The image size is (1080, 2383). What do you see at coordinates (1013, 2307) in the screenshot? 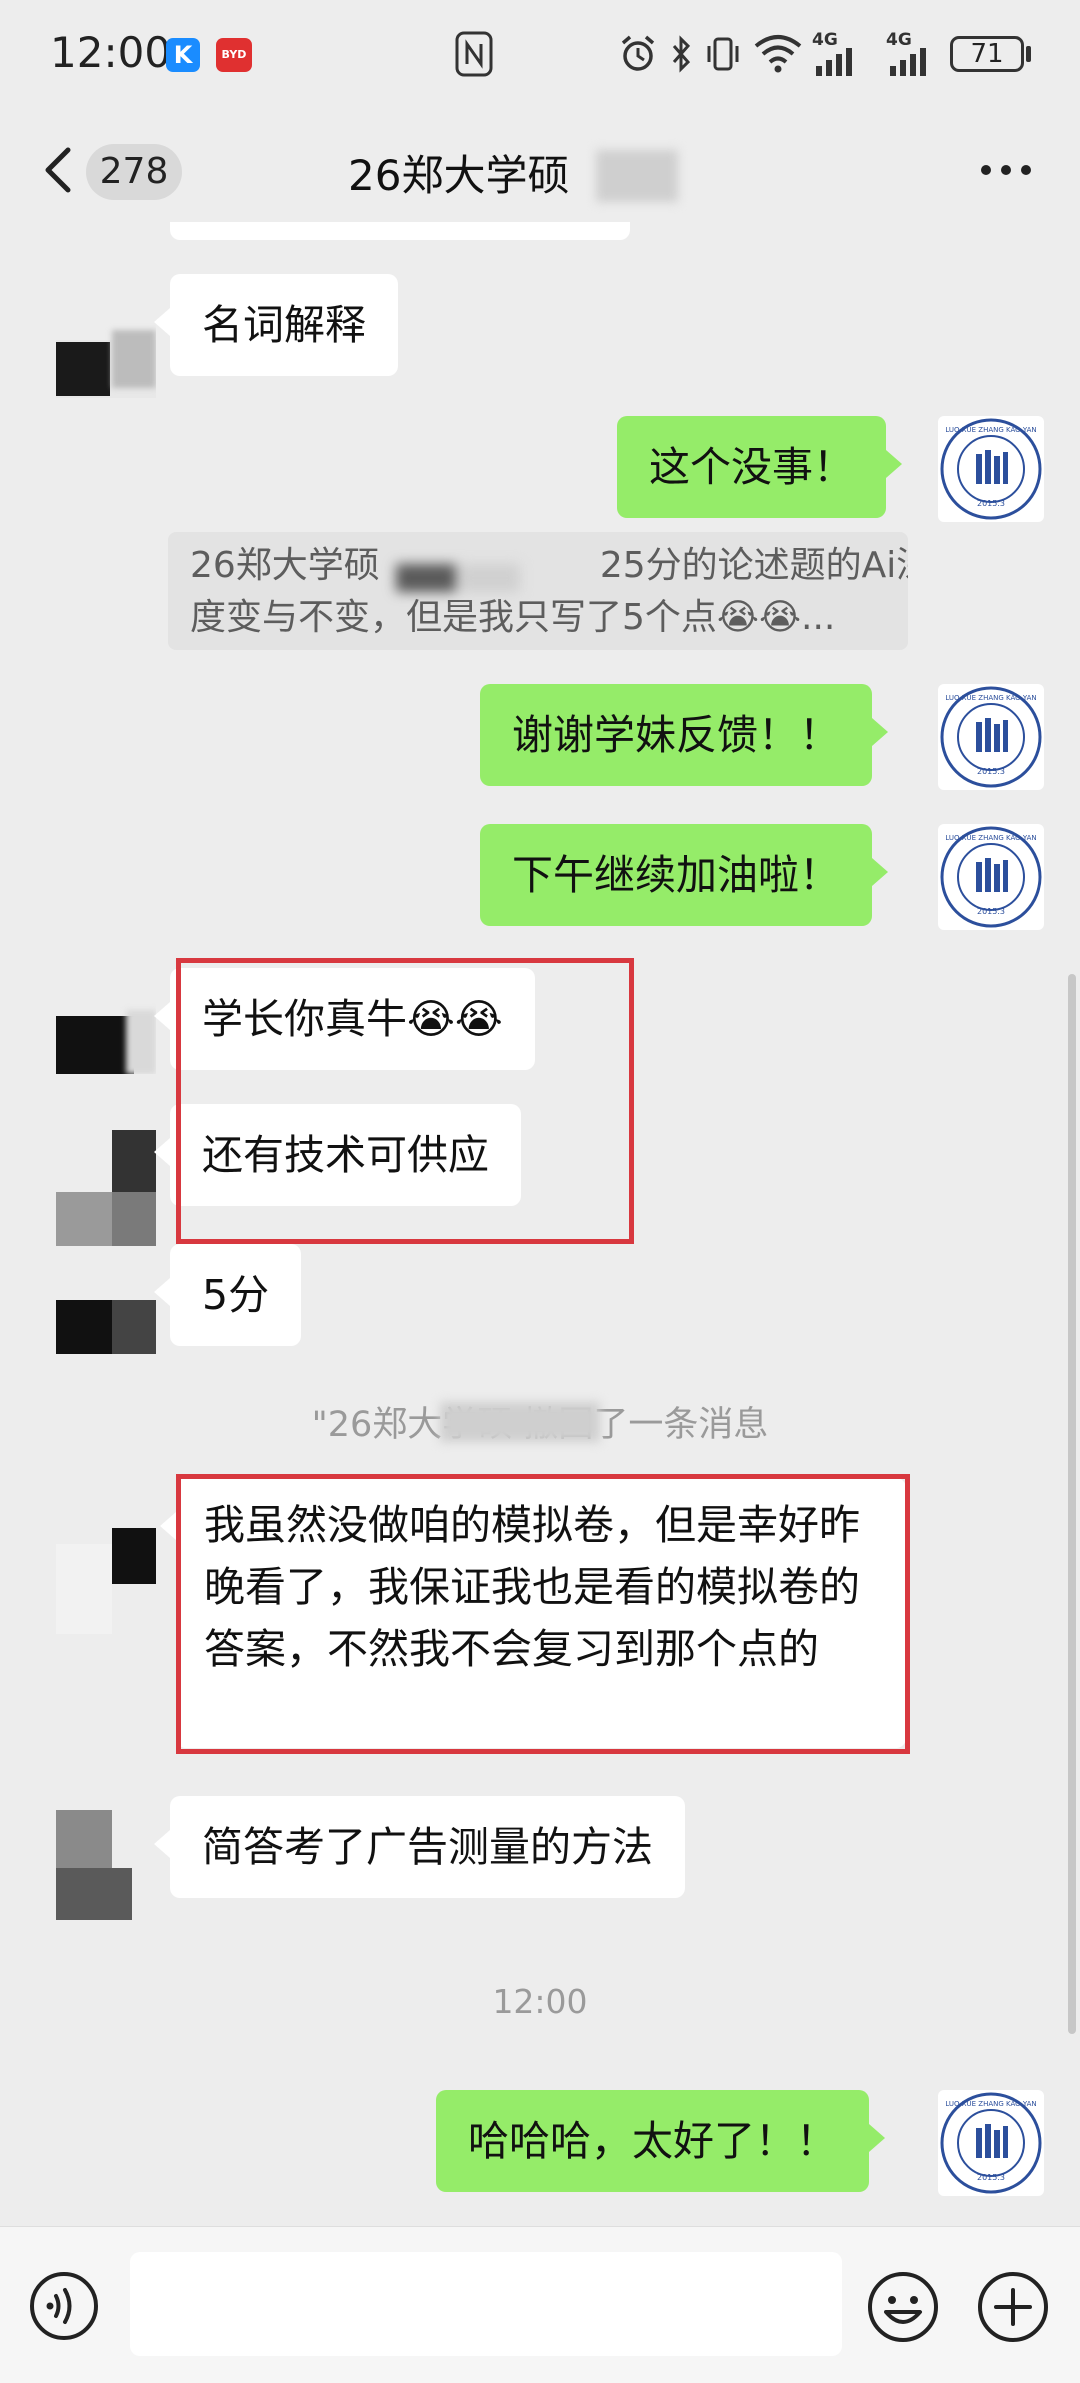
I see `plus-icon` at bounding box center [1013, 2307].